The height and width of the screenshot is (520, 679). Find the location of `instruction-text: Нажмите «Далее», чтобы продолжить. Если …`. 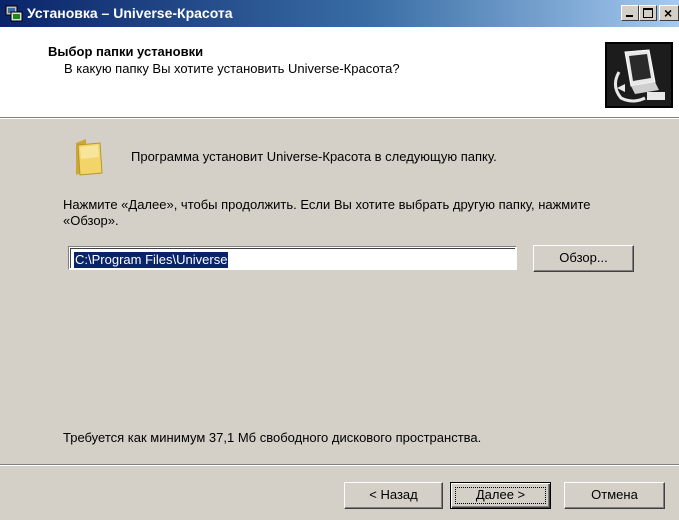

instruction-text: Нажмите «Далее», чтобы продолжить. Если … is located at coordinates (327, 212).